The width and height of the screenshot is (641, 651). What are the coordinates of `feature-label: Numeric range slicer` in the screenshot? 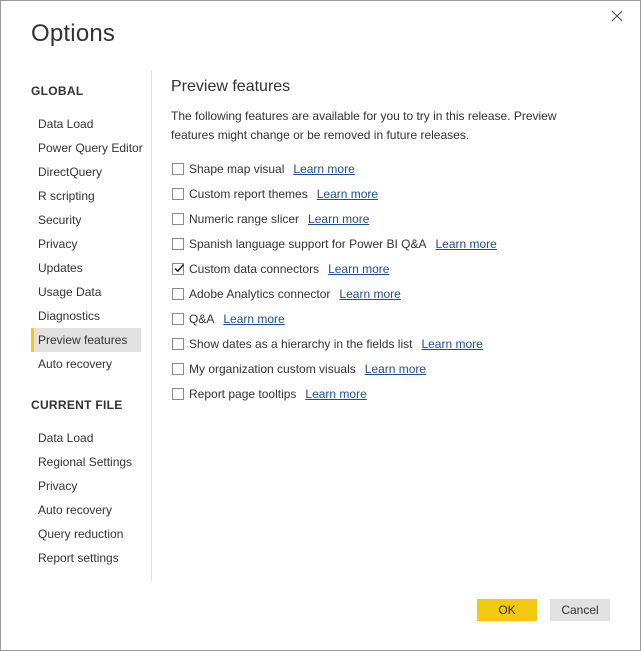 It's located at (244, 218).